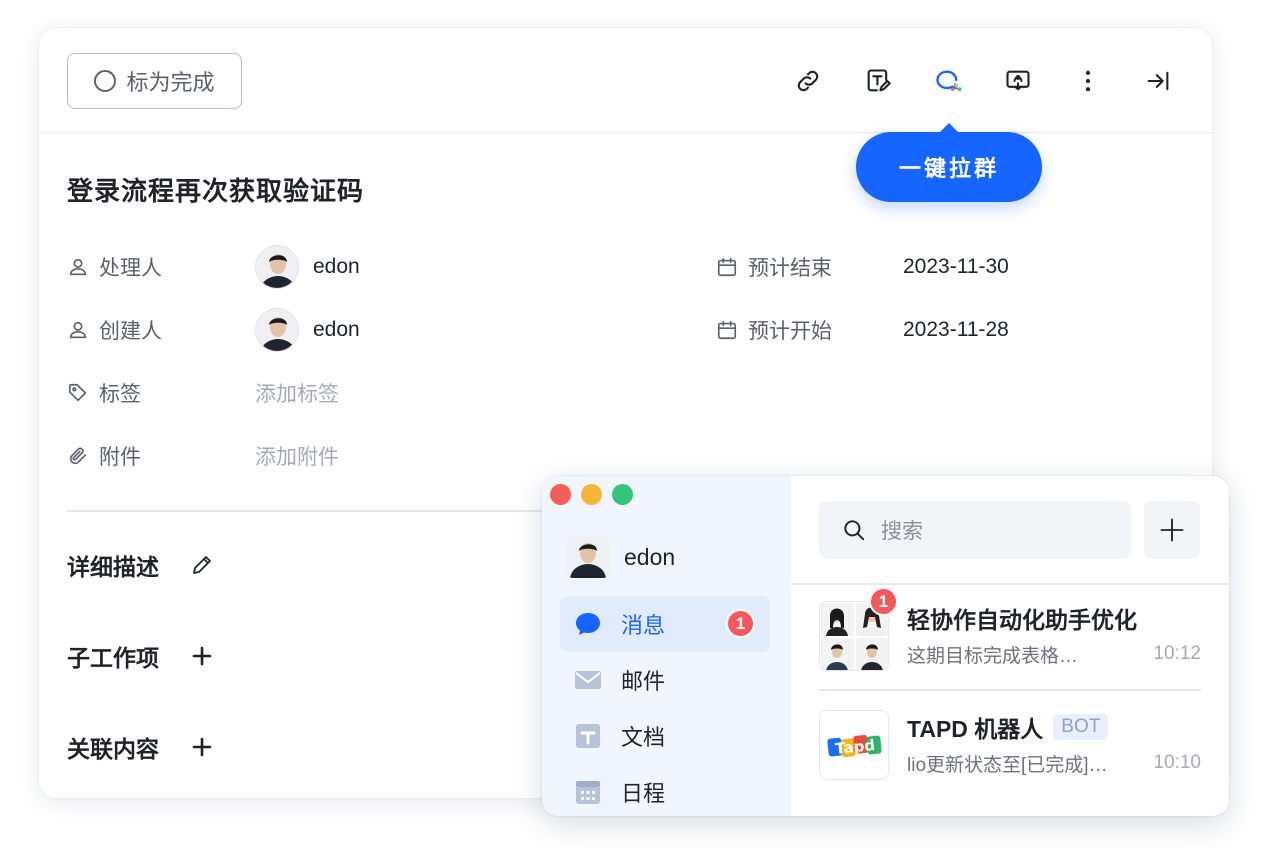 This screenshot has width=1280, height=860. What do you see at coordinates (1081, 727) in the screenshot?
I see `bot-badge: BOT` at bounding box center [1081, 727].